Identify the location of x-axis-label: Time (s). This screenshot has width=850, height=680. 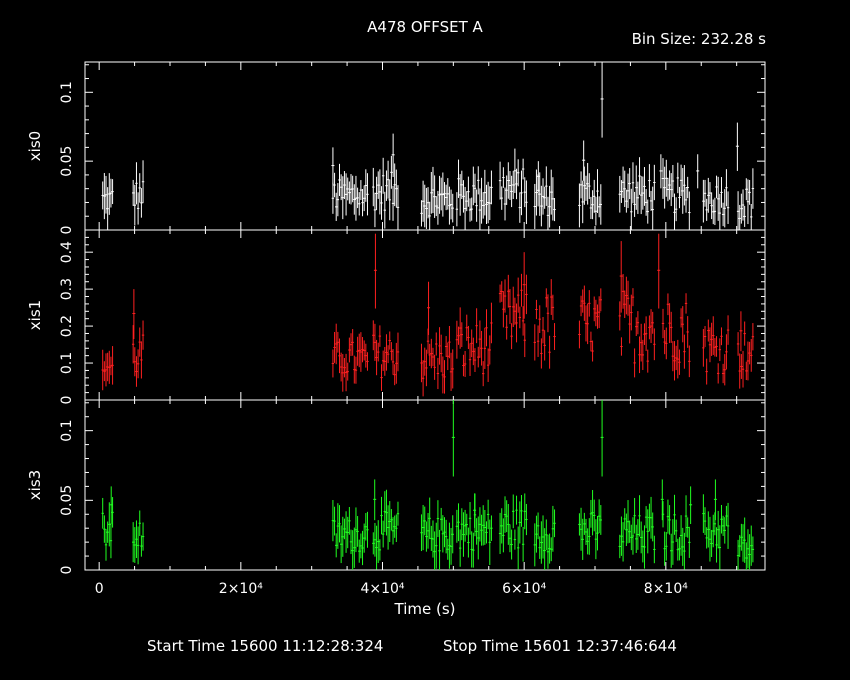
(425, 609).